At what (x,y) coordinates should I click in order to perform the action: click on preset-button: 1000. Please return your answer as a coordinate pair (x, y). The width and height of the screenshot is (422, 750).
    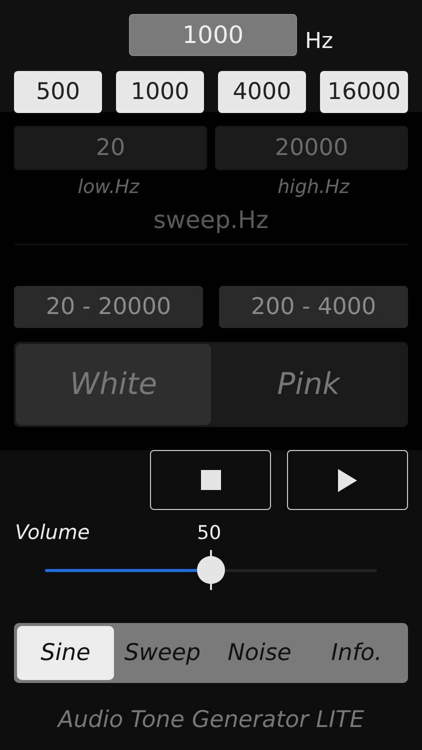
    Looking at the image, I should click on (160, 92).